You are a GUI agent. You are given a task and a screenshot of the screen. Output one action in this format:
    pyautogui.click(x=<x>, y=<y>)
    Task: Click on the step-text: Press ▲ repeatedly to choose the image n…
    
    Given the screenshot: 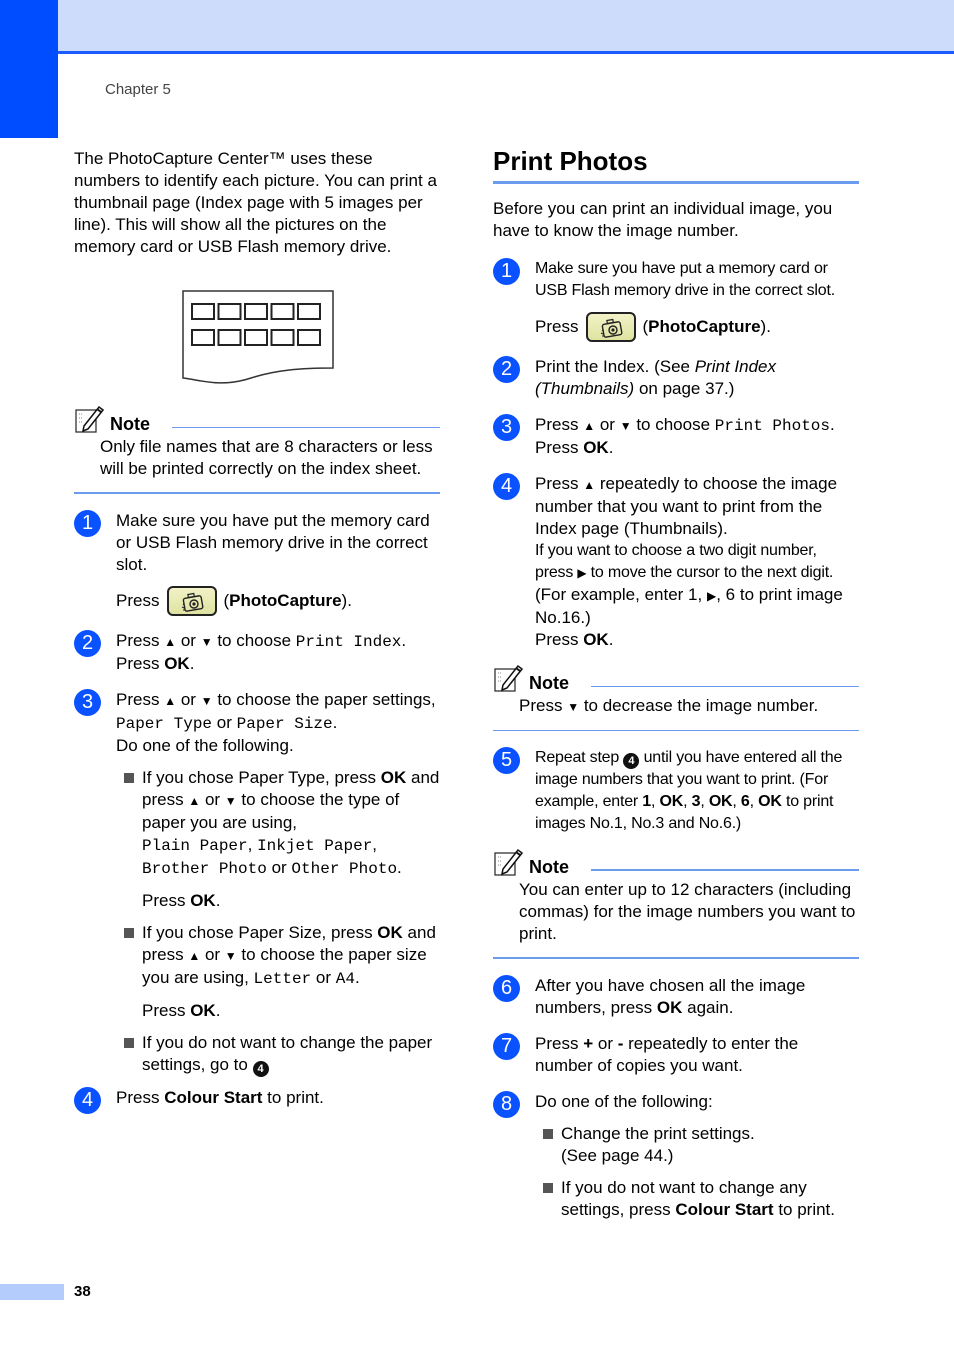 What is the action you would take?
    pyautogui.click(x=686, y=506)
    